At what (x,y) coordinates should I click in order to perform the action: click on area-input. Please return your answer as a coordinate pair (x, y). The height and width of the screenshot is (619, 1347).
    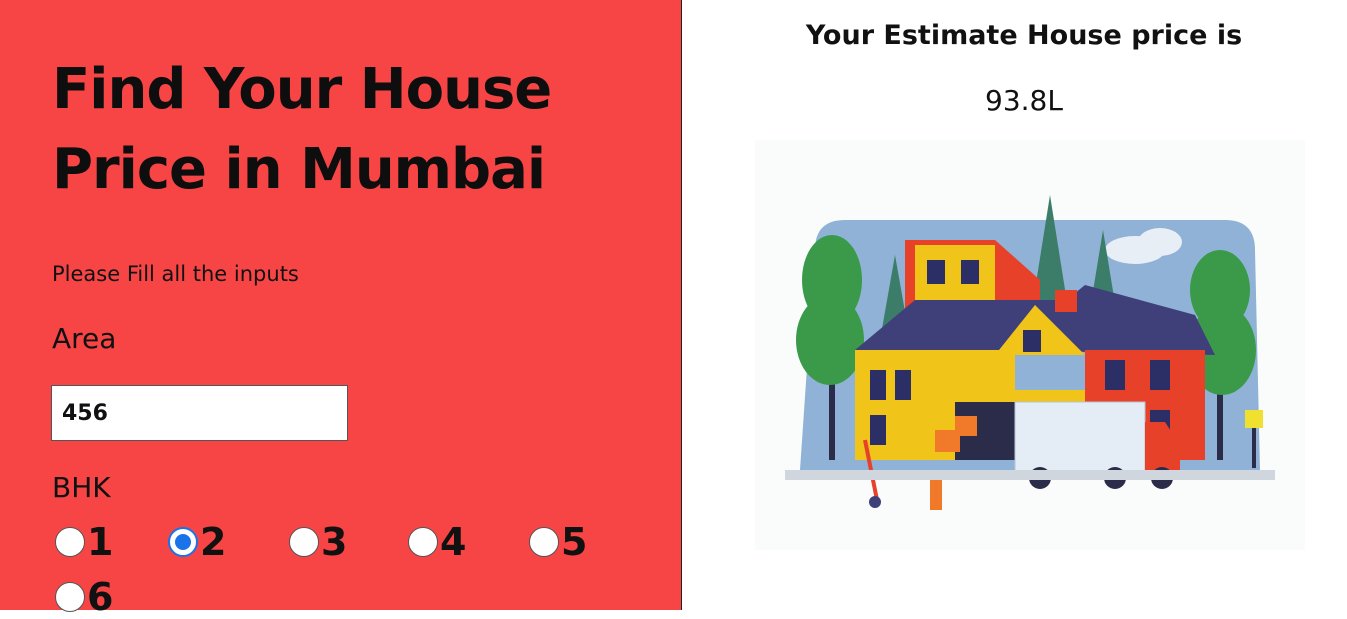
    Looking at the image, I should click on (199, 413).